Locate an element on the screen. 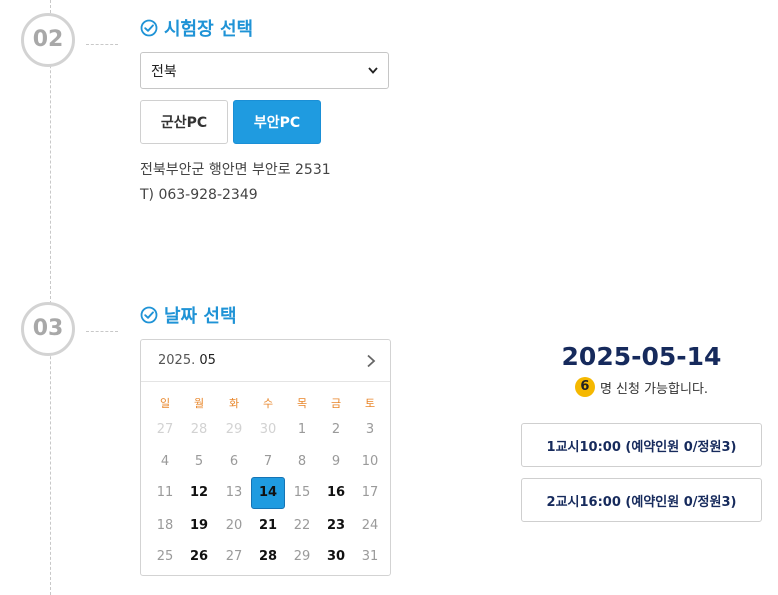 The height and width of the screenshot is (595, 778). available-count-badge: 6 is located at coordinates (584, 387).